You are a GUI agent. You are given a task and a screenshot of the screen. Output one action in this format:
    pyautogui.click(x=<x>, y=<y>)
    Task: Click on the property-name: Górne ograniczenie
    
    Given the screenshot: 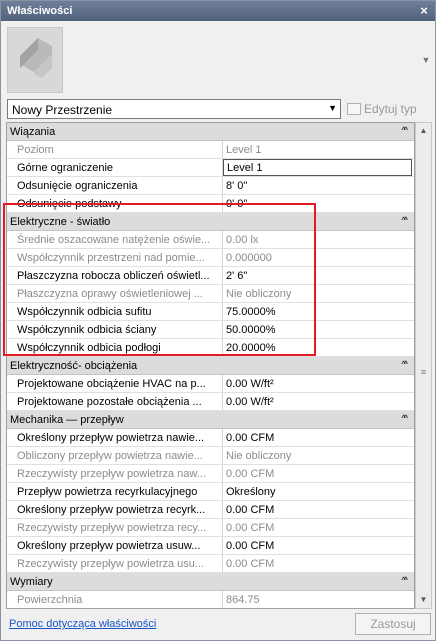 What is the action you would take?
    pyautogui.click(x=117, y=167)
    